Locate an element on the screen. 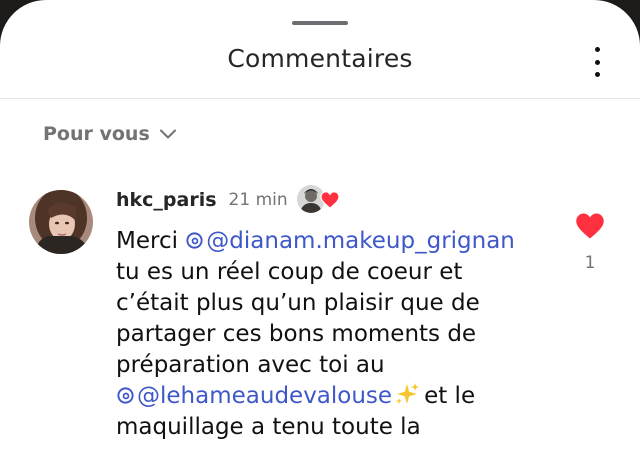  avatar is located at coordinates (61, 222).